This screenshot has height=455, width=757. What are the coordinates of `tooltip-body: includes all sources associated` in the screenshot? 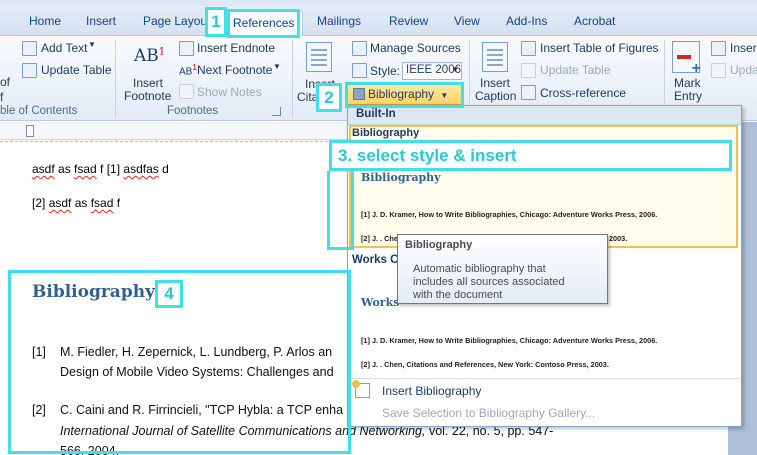 It's located at (489, 282).